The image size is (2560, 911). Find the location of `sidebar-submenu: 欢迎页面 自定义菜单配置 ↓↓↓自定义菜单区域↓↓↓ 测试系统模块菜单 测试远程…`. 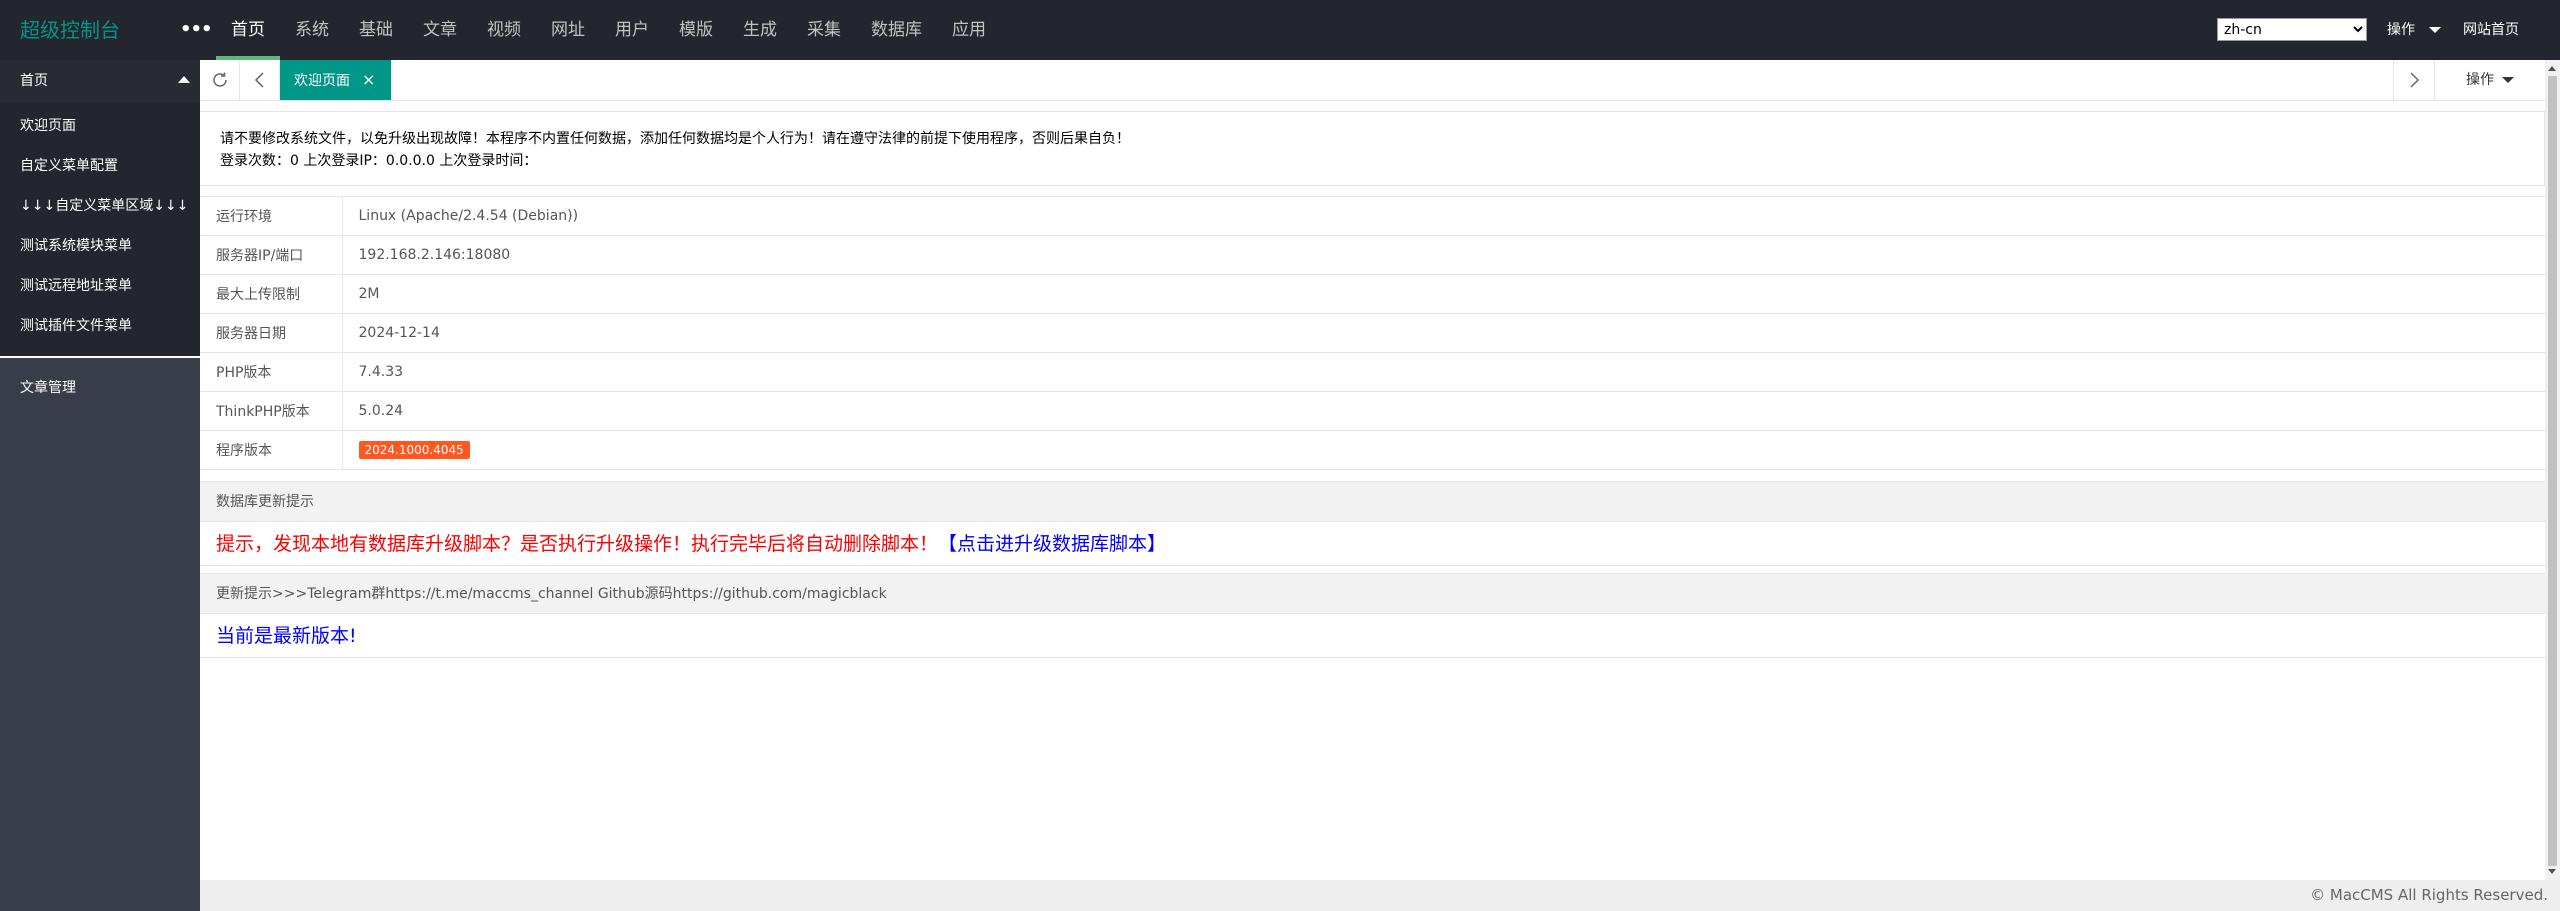

sidebar-submenu: 欢迎页面 自定义菜单配置 ↓↓↓自定义菜单区域↓↓↓ 测试系统模块菜单 测试远程… is located at coordinates (100, 229).